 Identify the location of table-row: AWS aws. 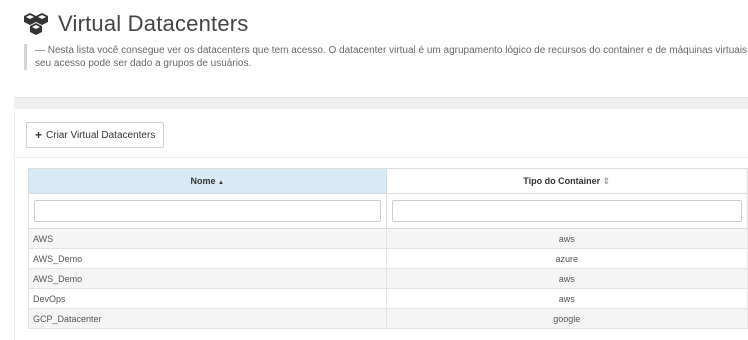
(388, 238).